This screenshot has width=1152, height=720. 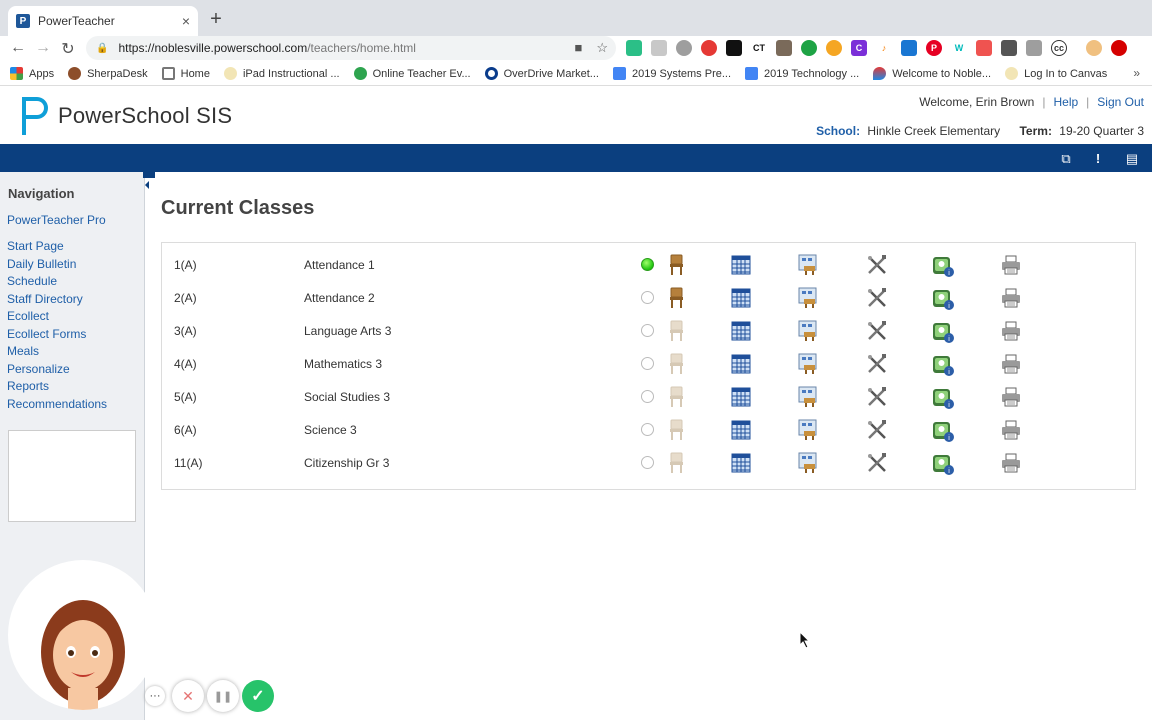 I want to click on new-tab-button: +, so click(x=216, y=19).